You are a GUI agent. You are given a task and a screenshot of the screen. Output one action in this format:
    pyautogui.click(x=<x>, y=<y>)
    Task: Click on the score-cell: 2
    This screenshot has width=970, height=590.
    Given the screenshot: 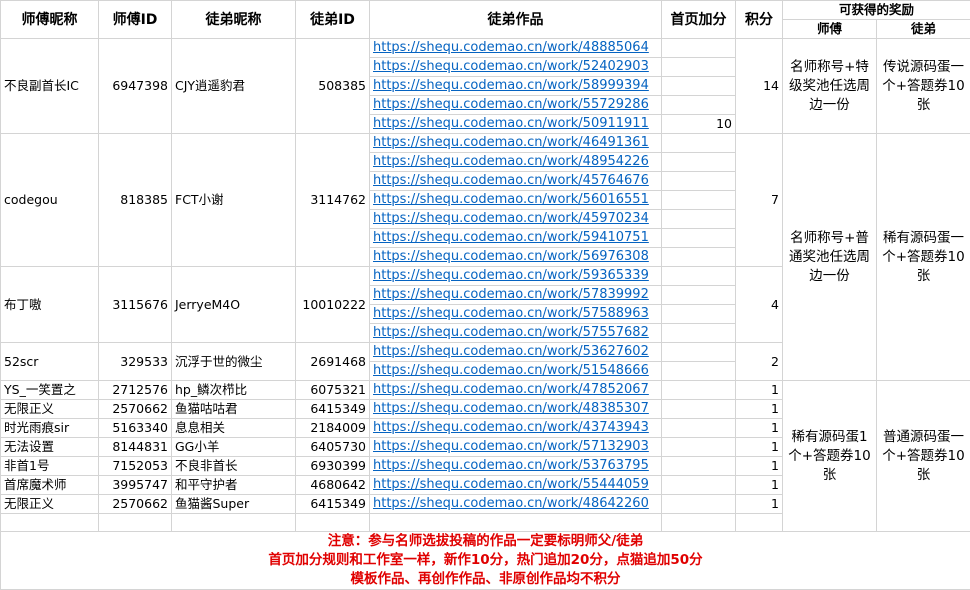 What is the action you would take?
    pyautogui.click(x=759, y=361)
    